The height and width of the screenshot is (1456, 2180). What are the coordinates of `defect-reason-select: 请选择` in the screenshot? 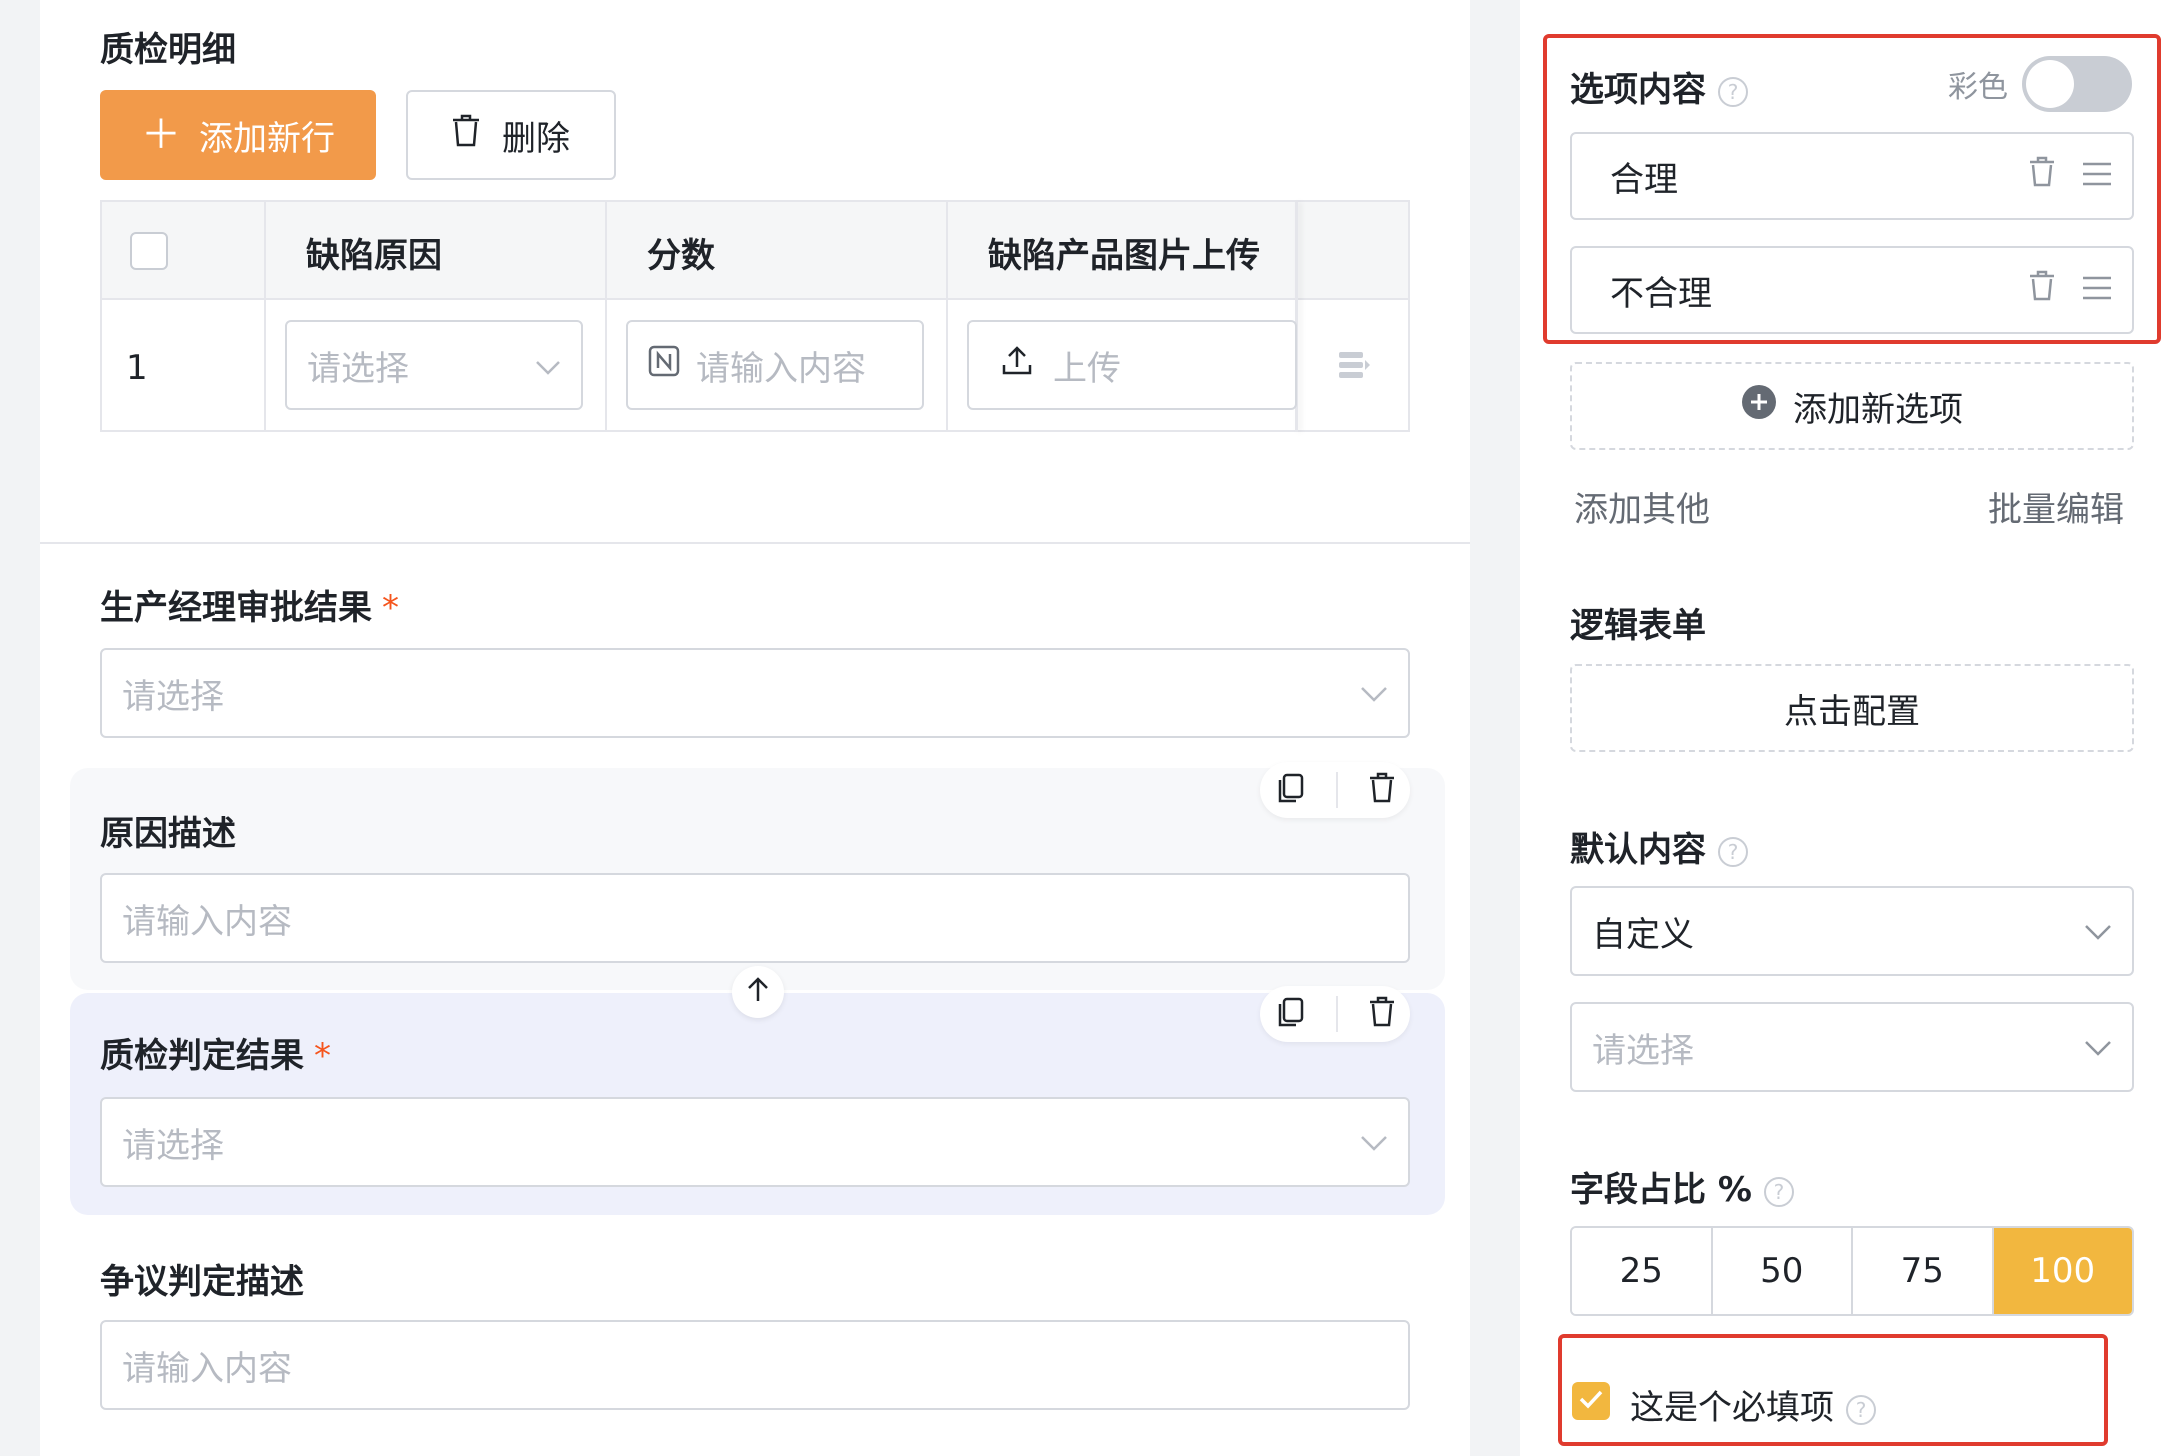 It's located at (434, 365).